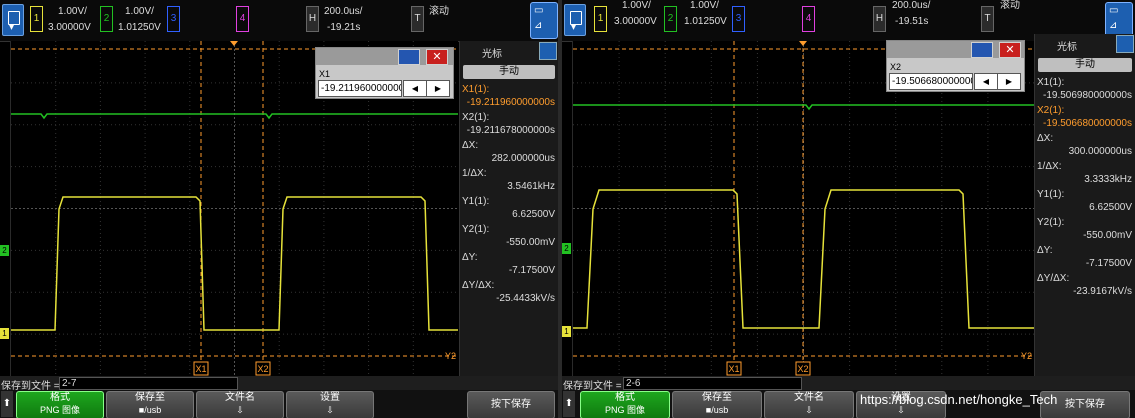 This screenshot has height=418, width=1135. What do you see at coordinates (1067, 47) in the screenshot?
I see `sidebar-title: 光标` at bounding box center [1067, 47].